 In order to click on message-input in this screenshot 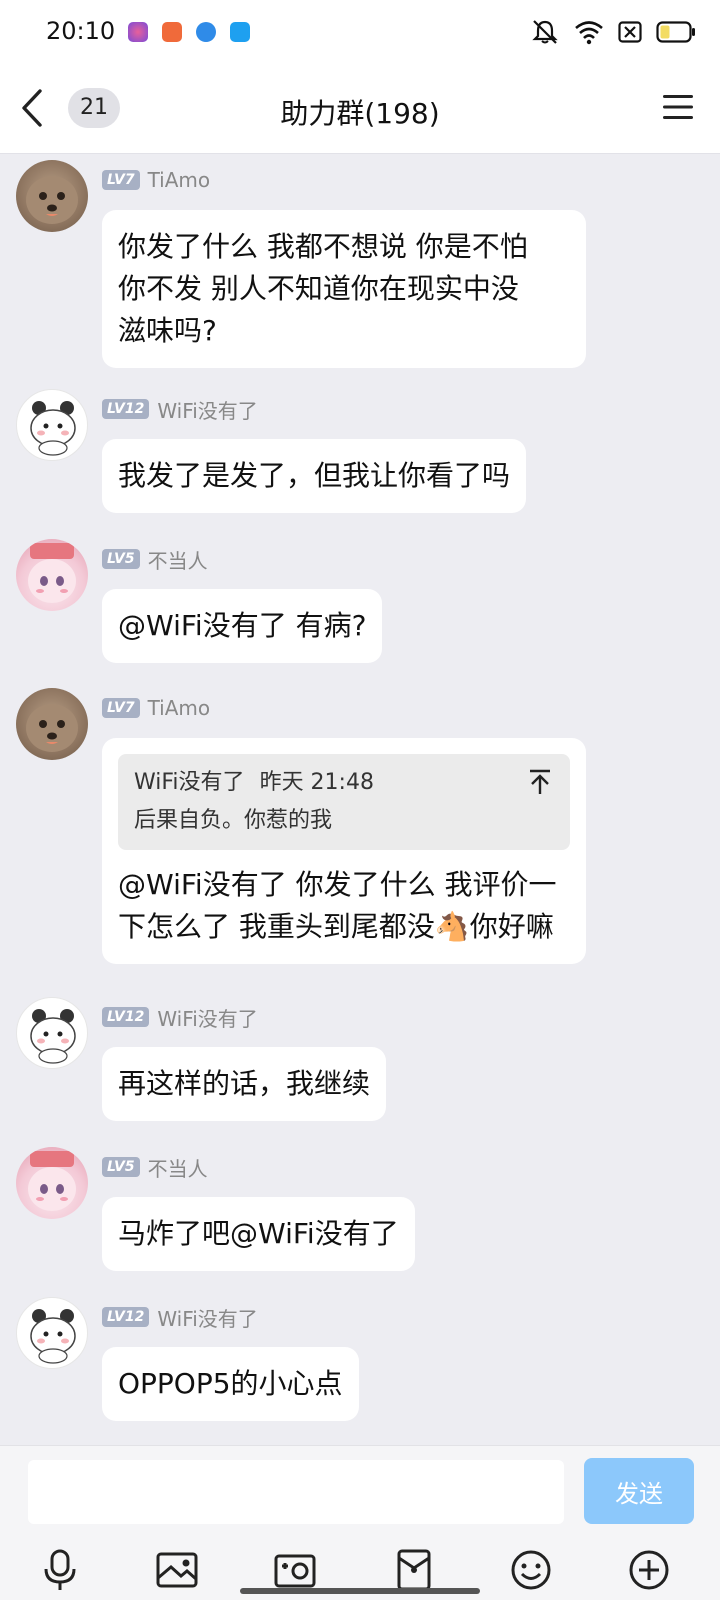, I will do `click(296, 1492)`.